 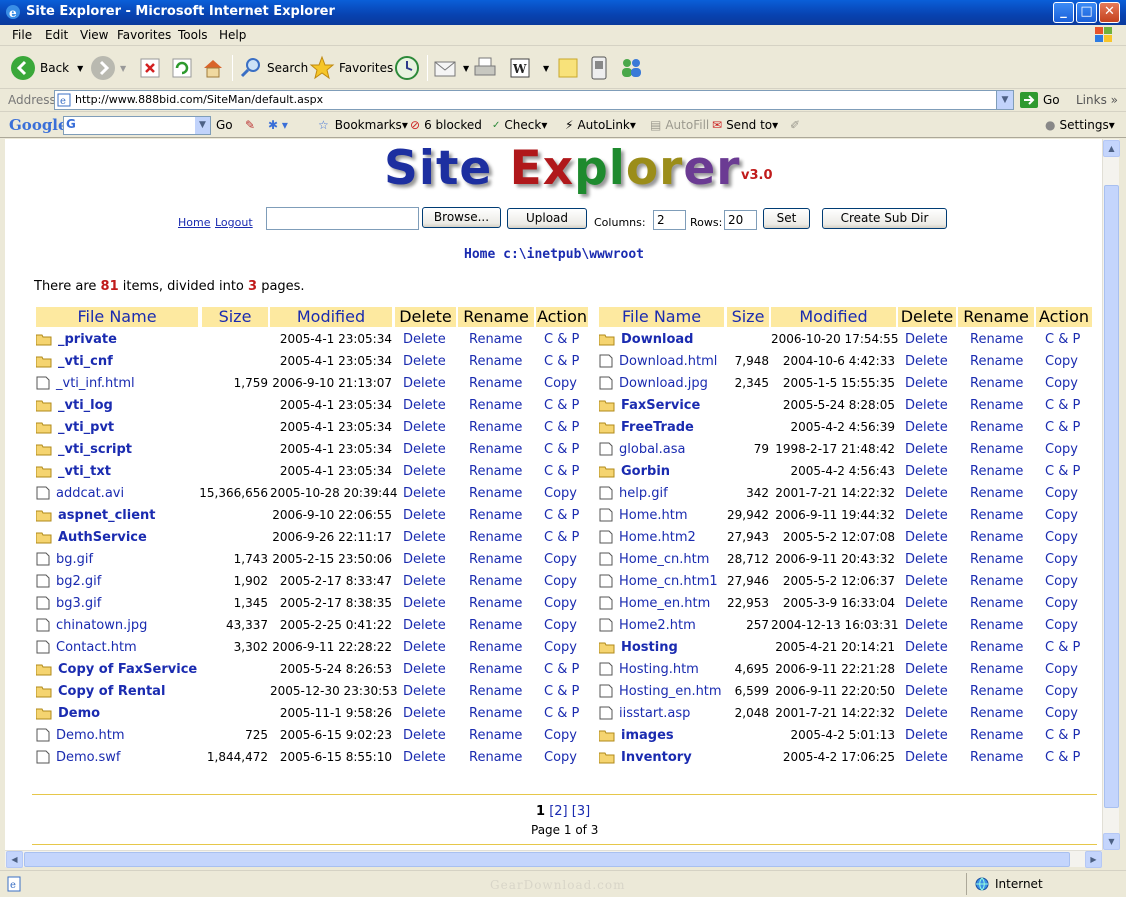 I want to click on file-link: Home_cn.htm1, so click(x=658, y=583).